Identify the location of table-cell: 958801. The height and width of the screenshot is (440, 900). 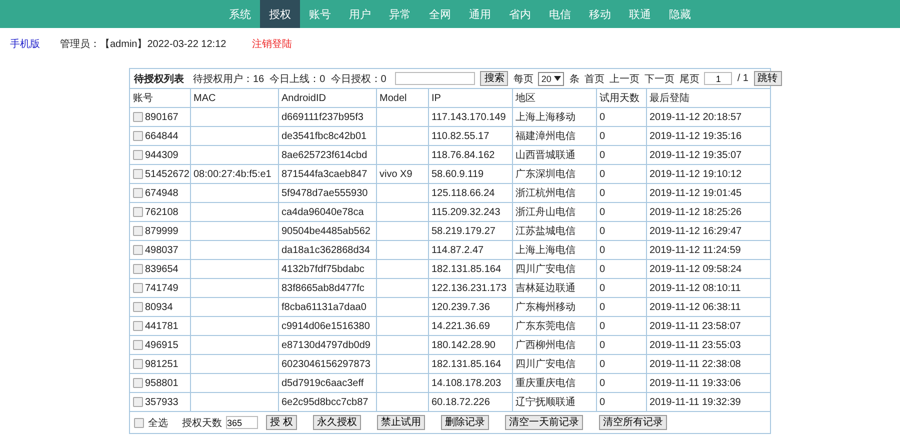
(161, 383).